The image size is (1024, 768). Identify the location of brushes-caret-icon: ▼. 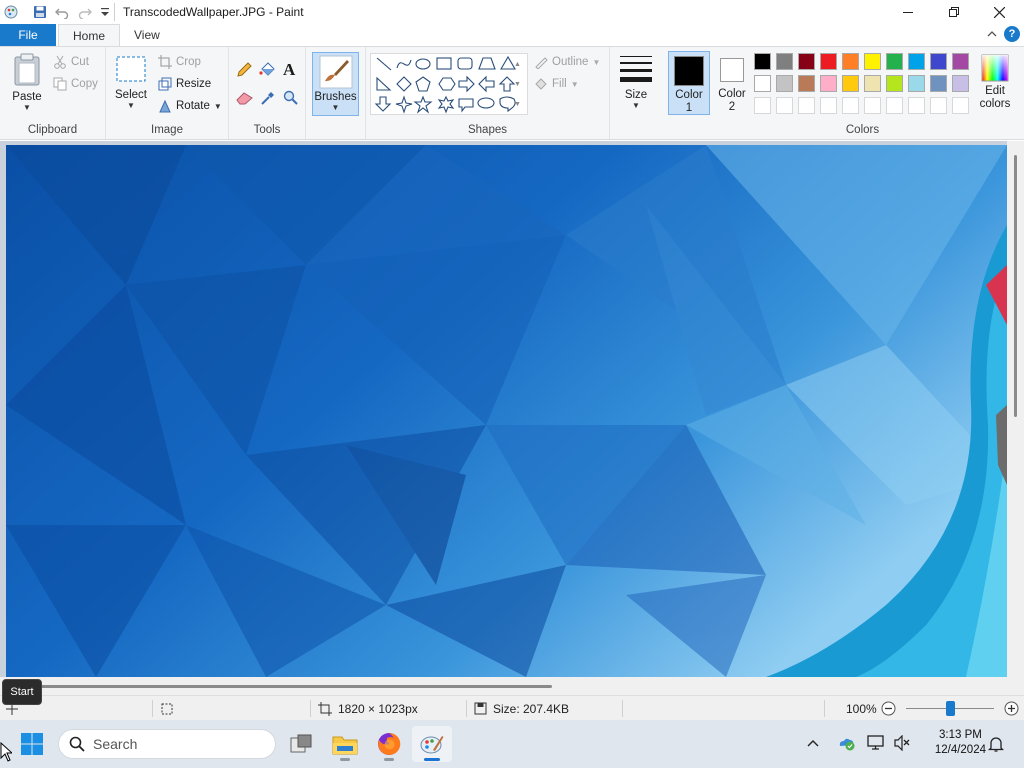
(335, 107).